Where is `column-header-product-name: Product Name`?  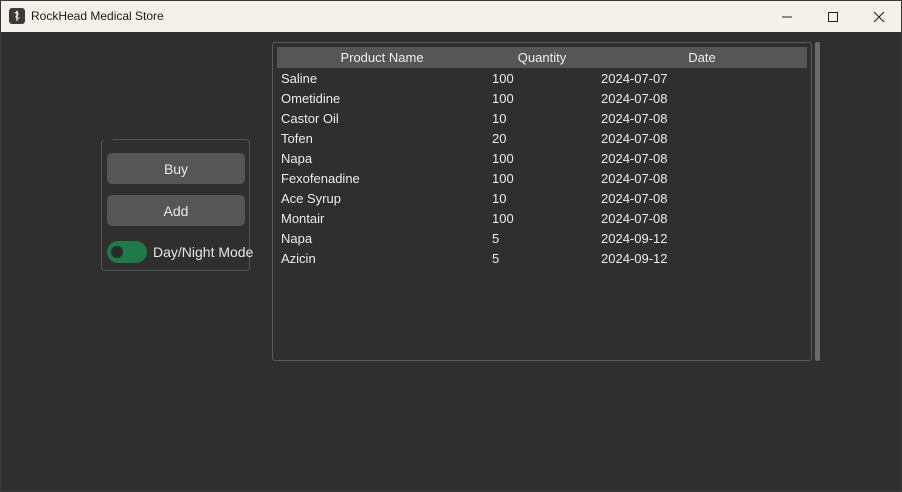 column-header-product-name: Product Name is located at coordinates (382, 57).